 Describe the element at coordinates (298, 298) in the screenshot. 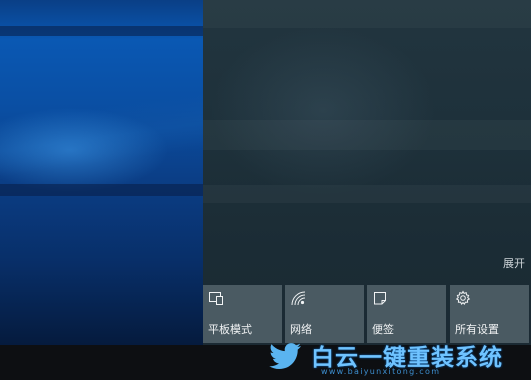

I see `network-icon` at that location.